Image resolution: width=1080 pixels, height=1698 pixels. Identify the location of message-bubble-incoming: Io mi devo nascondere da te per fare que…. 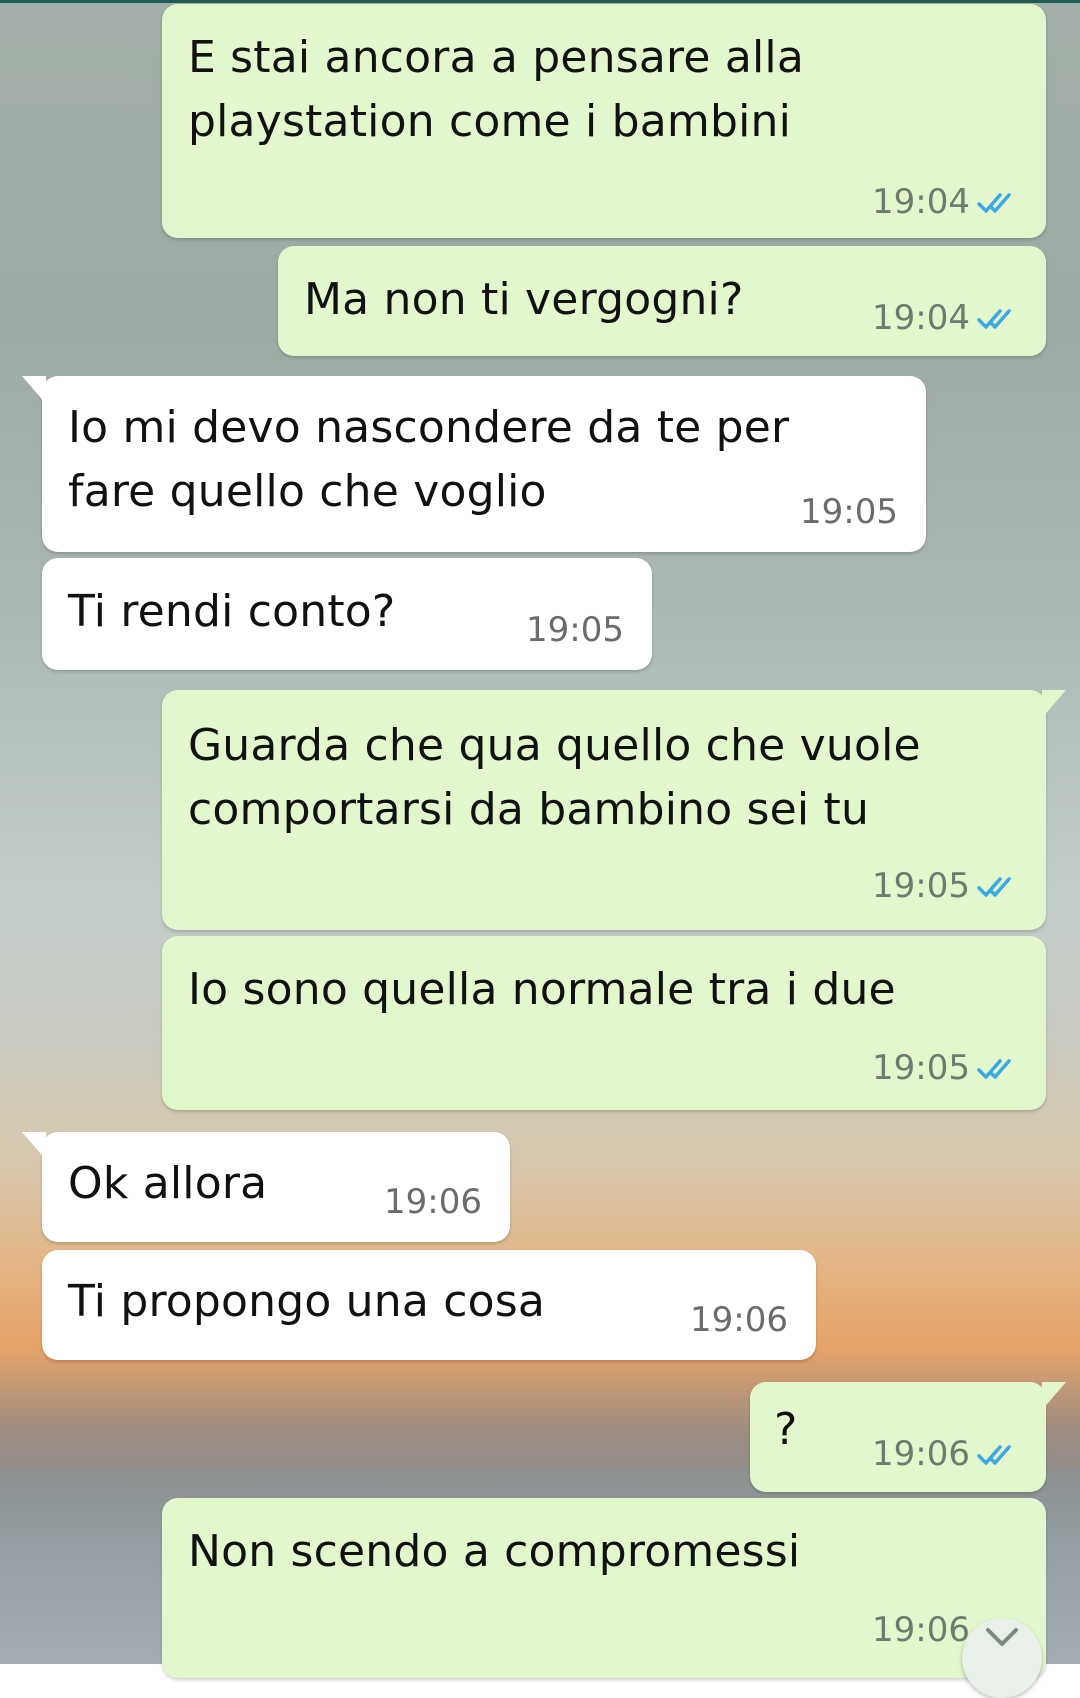
(474, 464).